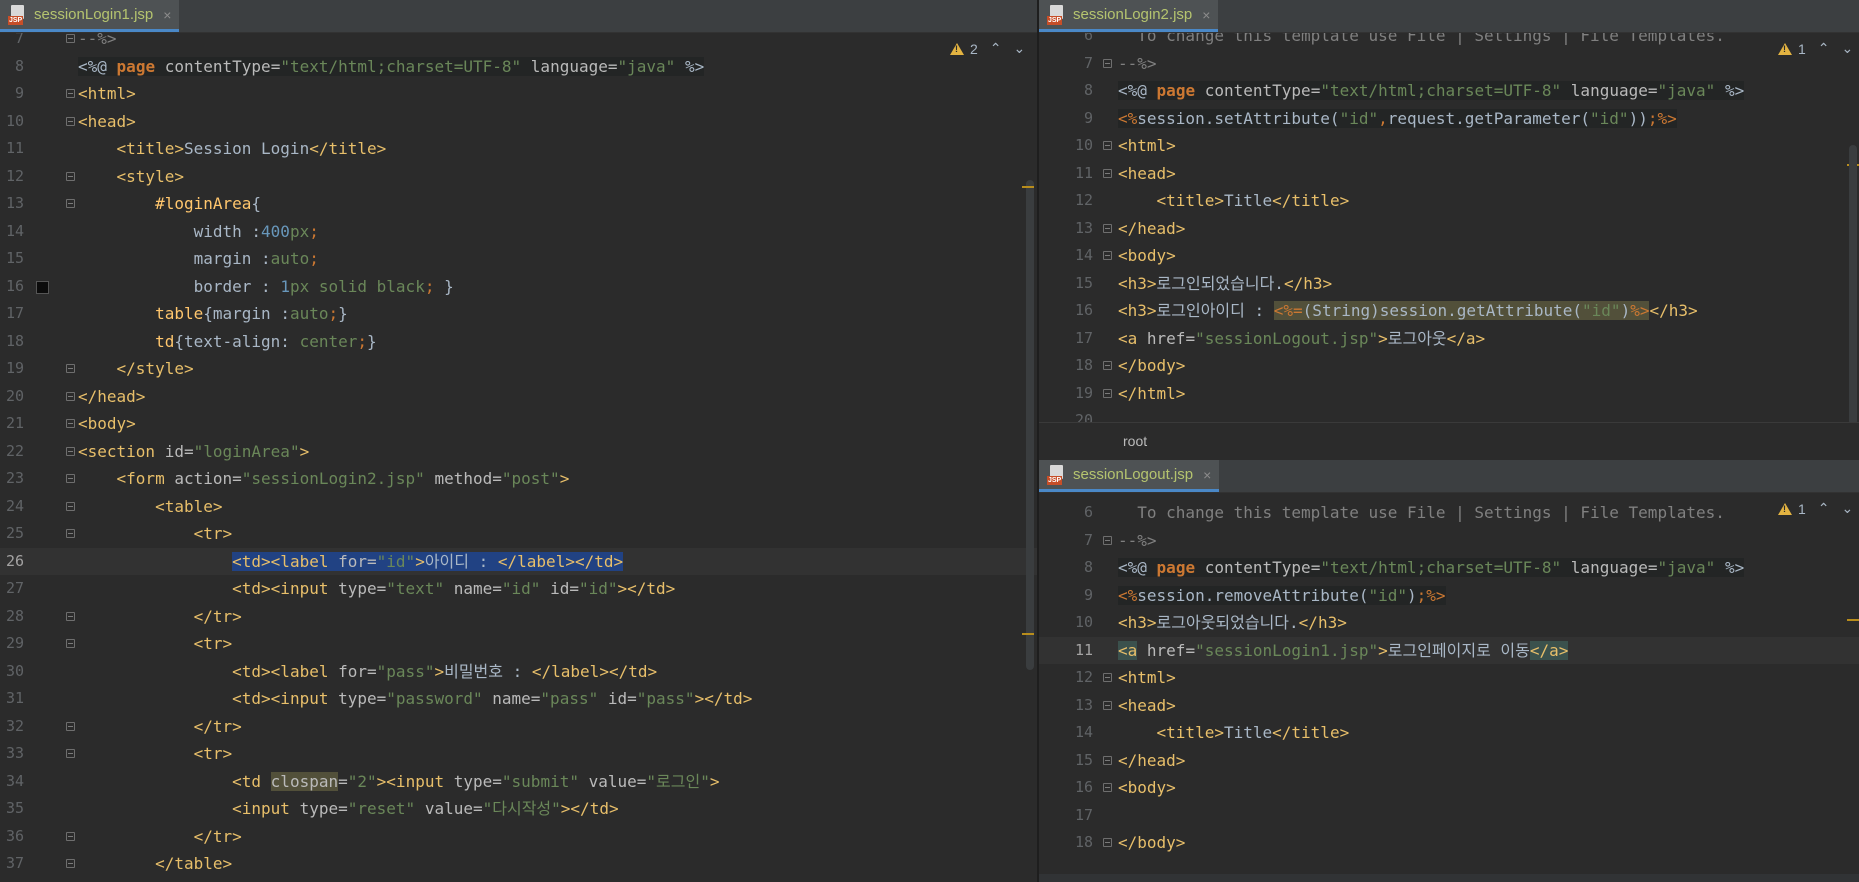  What do you see at coordinates (12, 534) in the screenshot?
I see `line-number: 25` at bounding box center [12, 534].